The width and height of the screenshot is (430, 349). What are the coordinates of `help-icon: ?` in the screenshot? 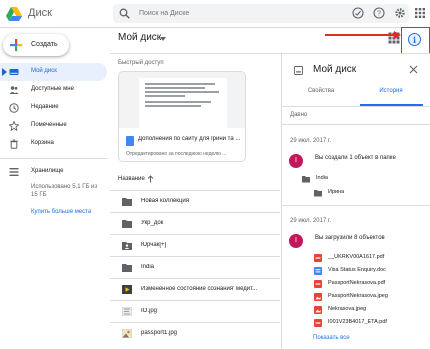 It's located at (379, 13).